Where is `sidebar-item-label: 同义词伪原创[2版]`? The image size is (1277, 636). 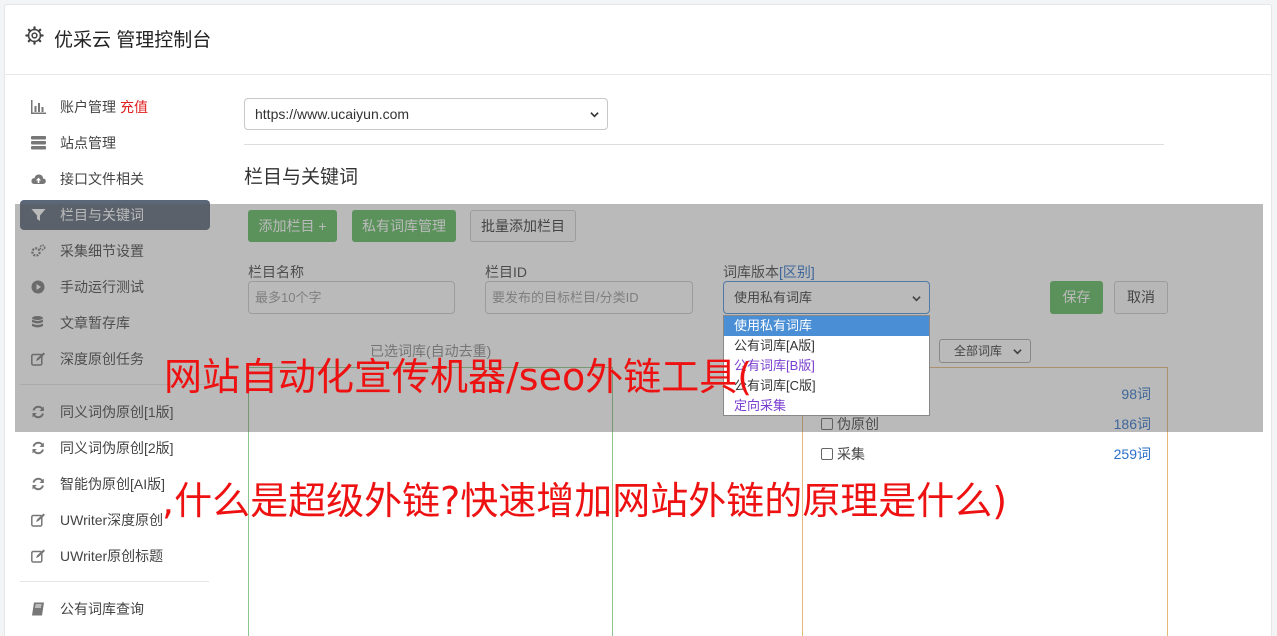 sidebar-item-label: 同义词伪原创[2版] is located at coordinates (117, 448).